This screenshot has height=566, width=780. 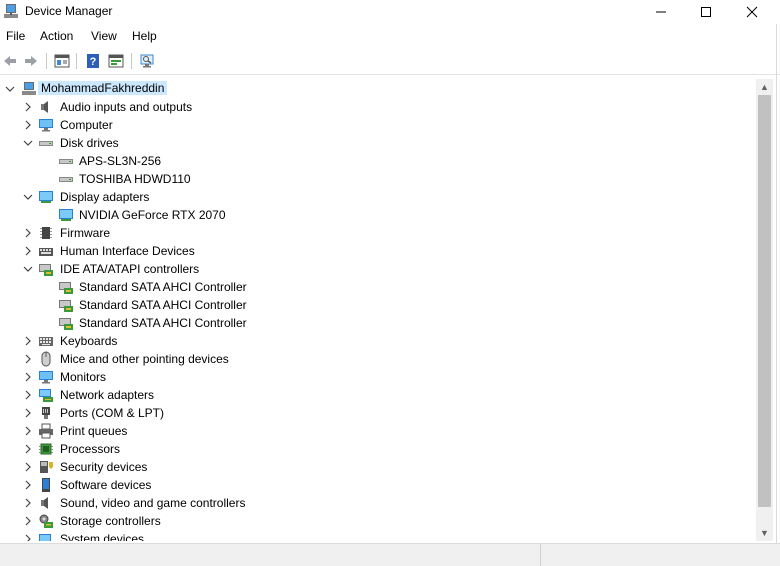 What do you see at coordinates (94, 431) in the screenshot?
I see `tree-category-label: Print queues` at bounding box center [94, 431].